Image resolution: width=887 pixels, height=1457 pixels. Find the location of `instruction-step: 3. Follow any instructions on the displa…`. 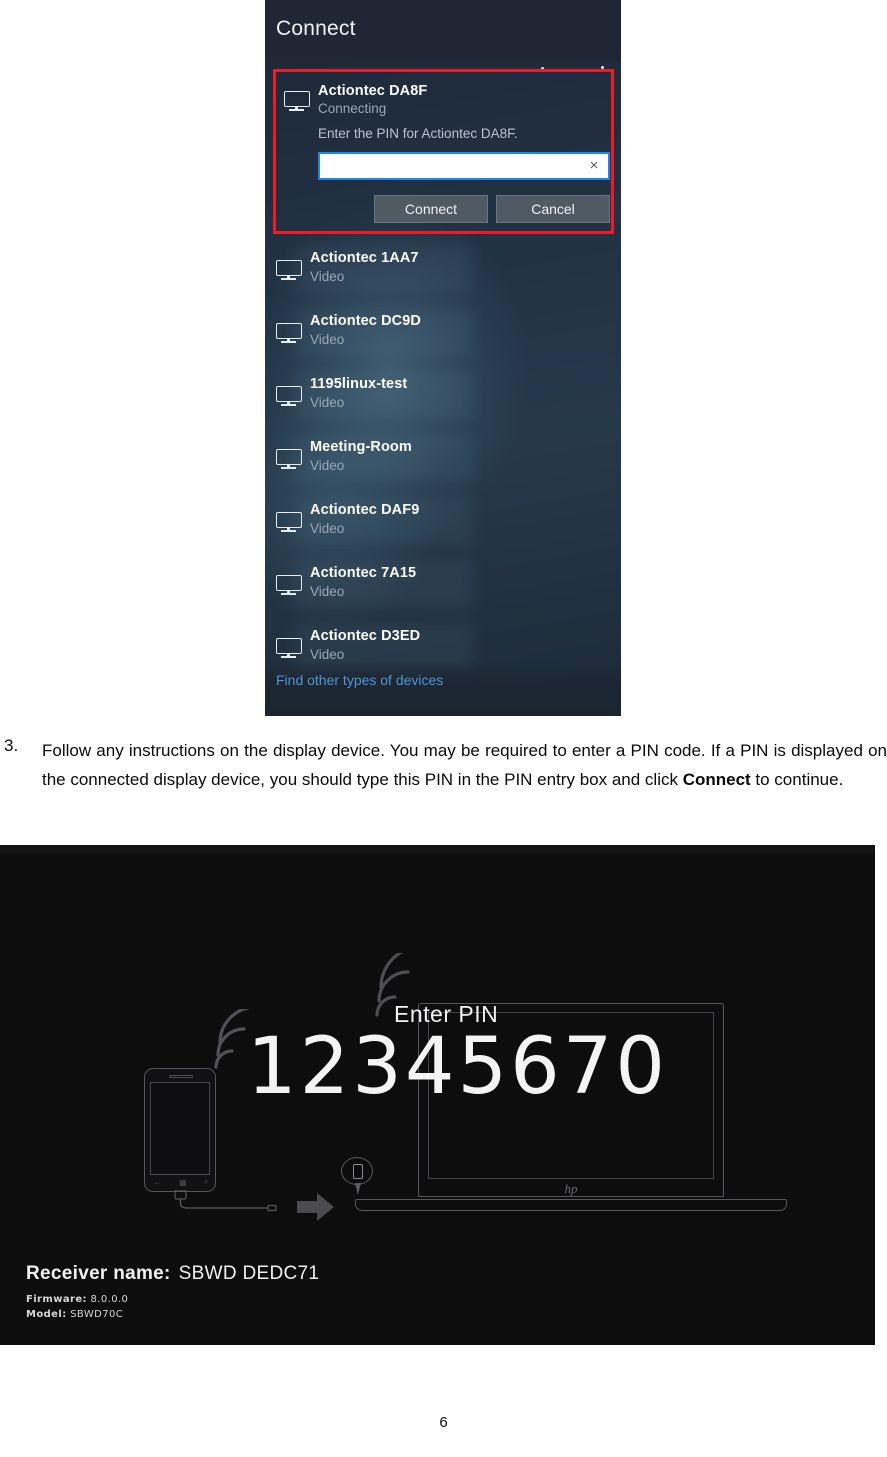

instruction-step: 3. Follow any instructions on the displa… is located at coordinates (443, 784).